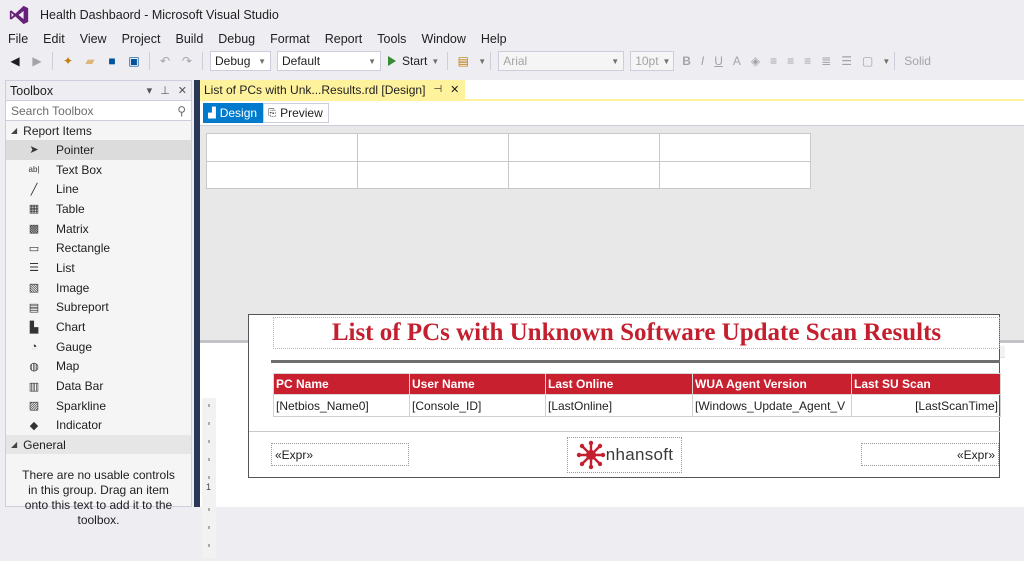 The width and height of the screenshot is (1024, 561). What do you see at coordinates (463, 61) in the screenshot?
I see `report-data-icon: ▤` at bounding box center [463, 61].